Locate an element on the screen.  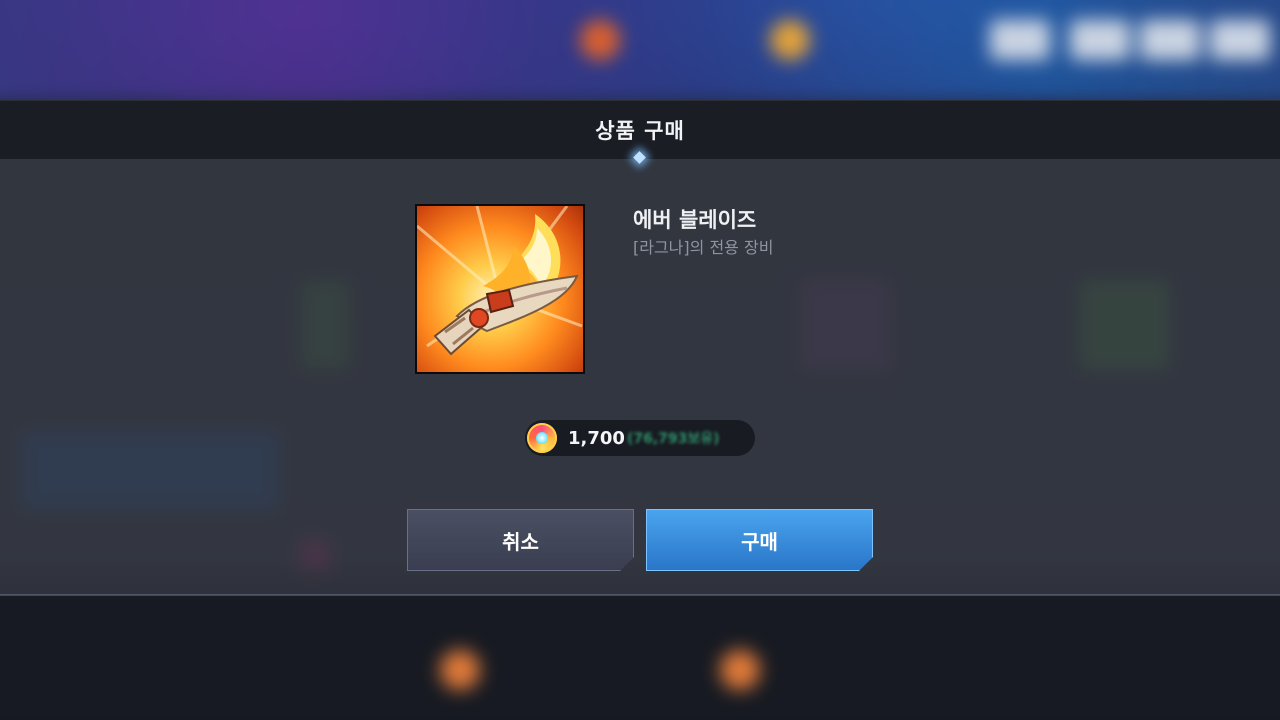
buy-button-label: 구매 is located at coordinates (759, 541).